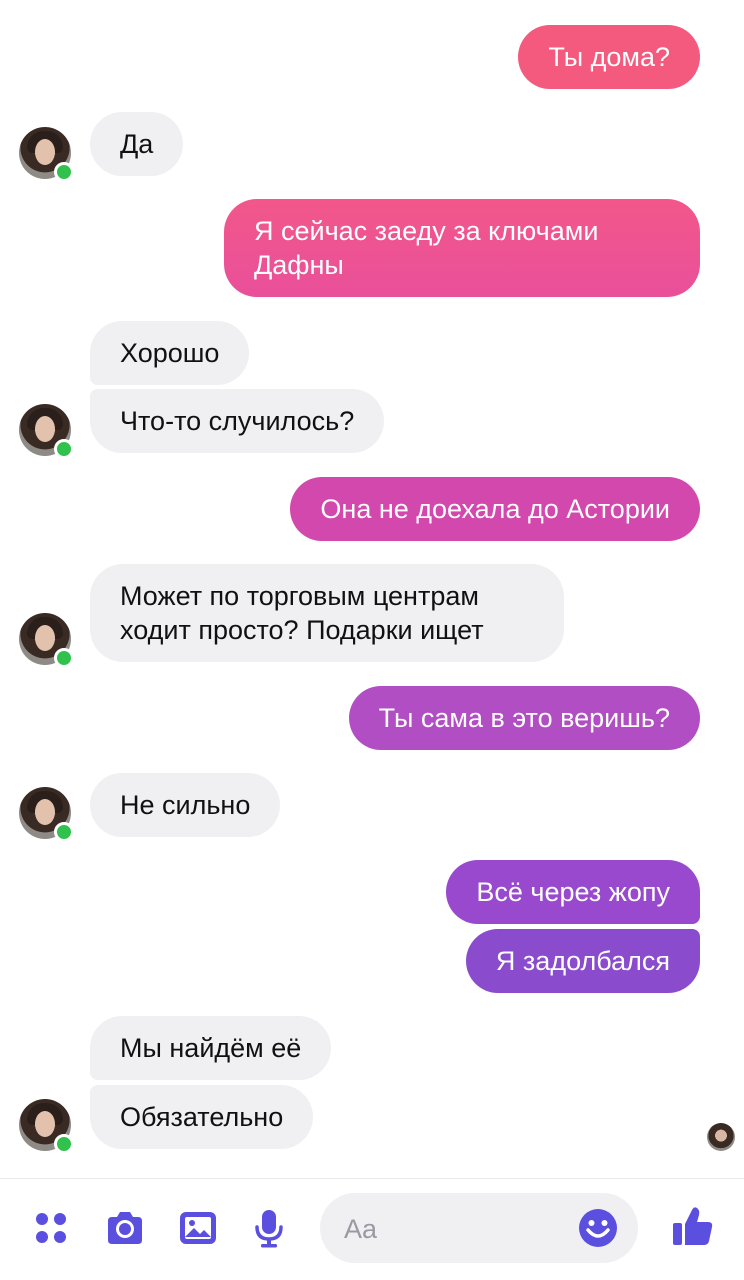 The width and height of the screenshot is (744, 1280). What do you see at coordinates (693, 1227) in the screenshot?
I see `thumbs-up-icon` at bounding box center [693, 1227].